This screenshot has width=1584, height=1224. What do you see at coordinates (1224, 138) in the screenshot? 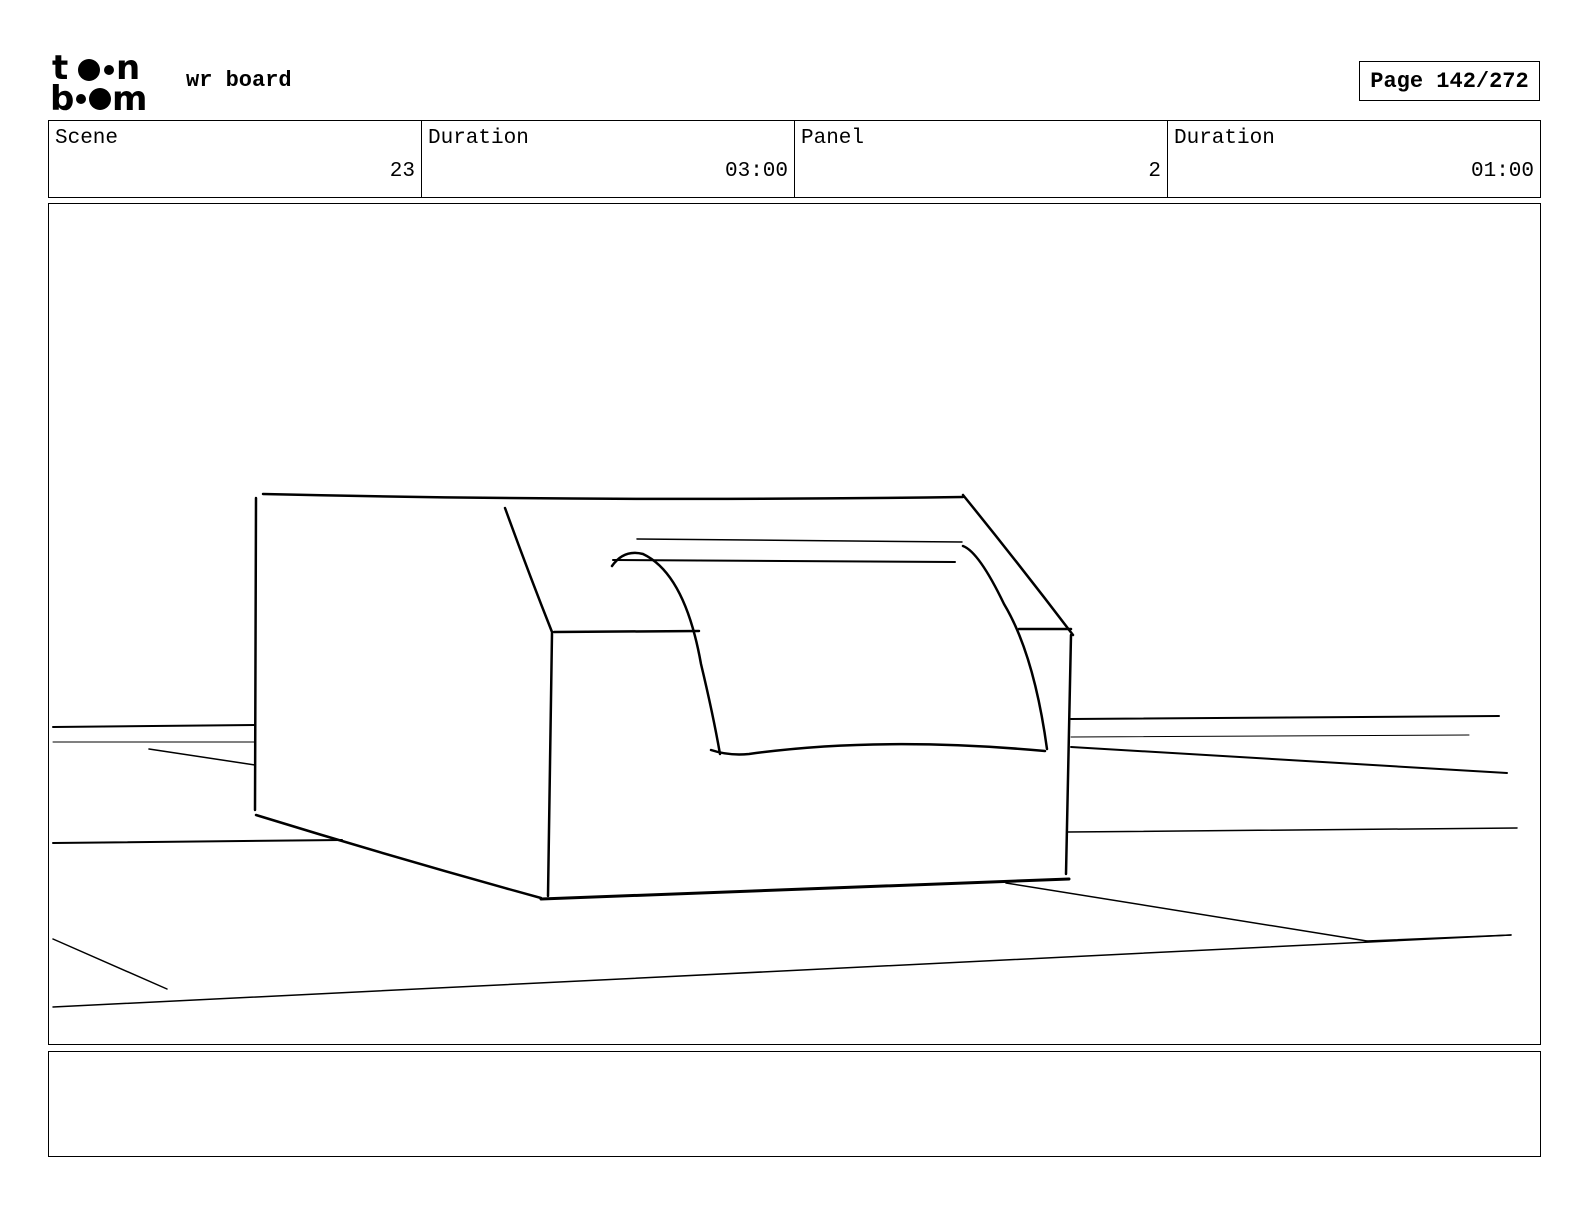
I see `panel-duration-label: Duration` at bounding box center [1224, 138].